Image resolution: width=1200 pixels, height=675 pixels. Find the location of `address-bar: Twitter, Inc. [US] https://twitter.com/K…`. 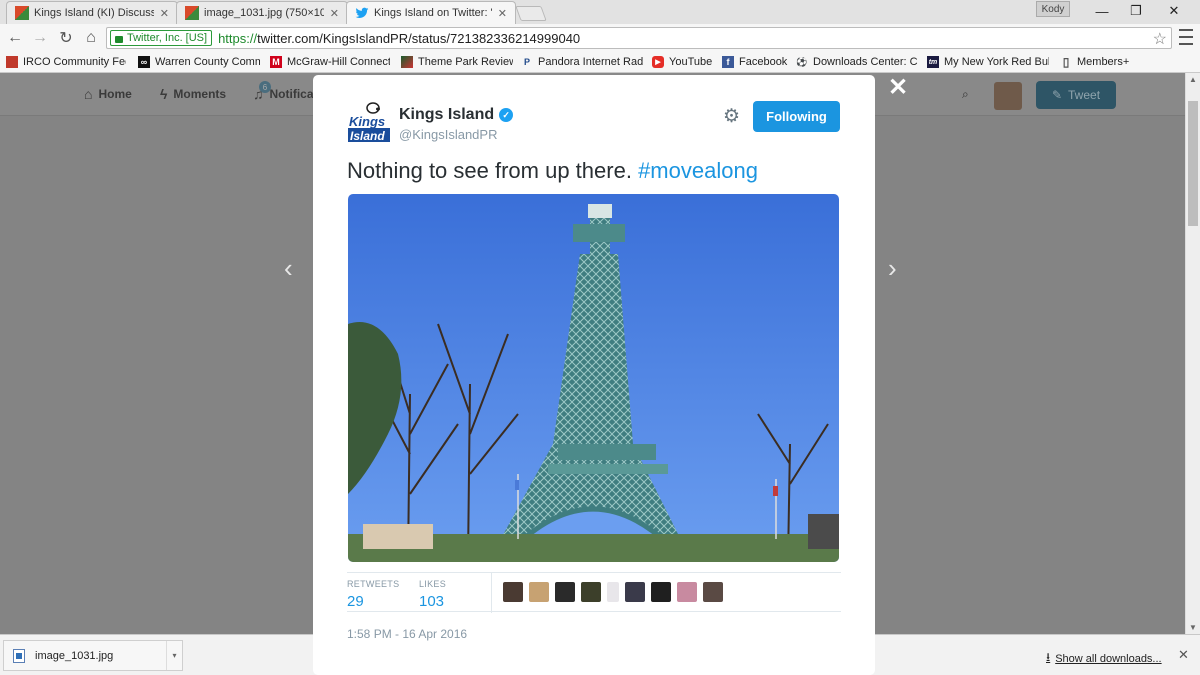

address-bar: Twitter, Inc. [US] https://twitter.com/K… is located at coordinates (639, 38).